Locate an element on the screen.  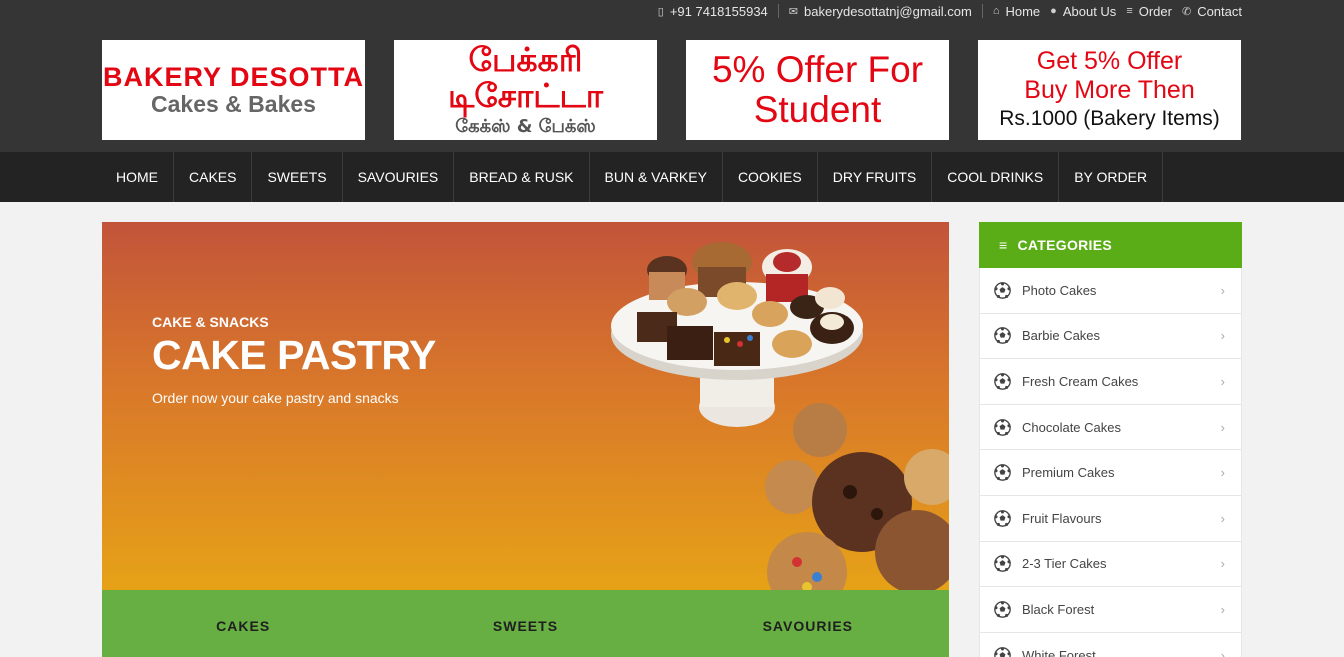
nav-cakes: CAKES is located at coordinates (213, 177).